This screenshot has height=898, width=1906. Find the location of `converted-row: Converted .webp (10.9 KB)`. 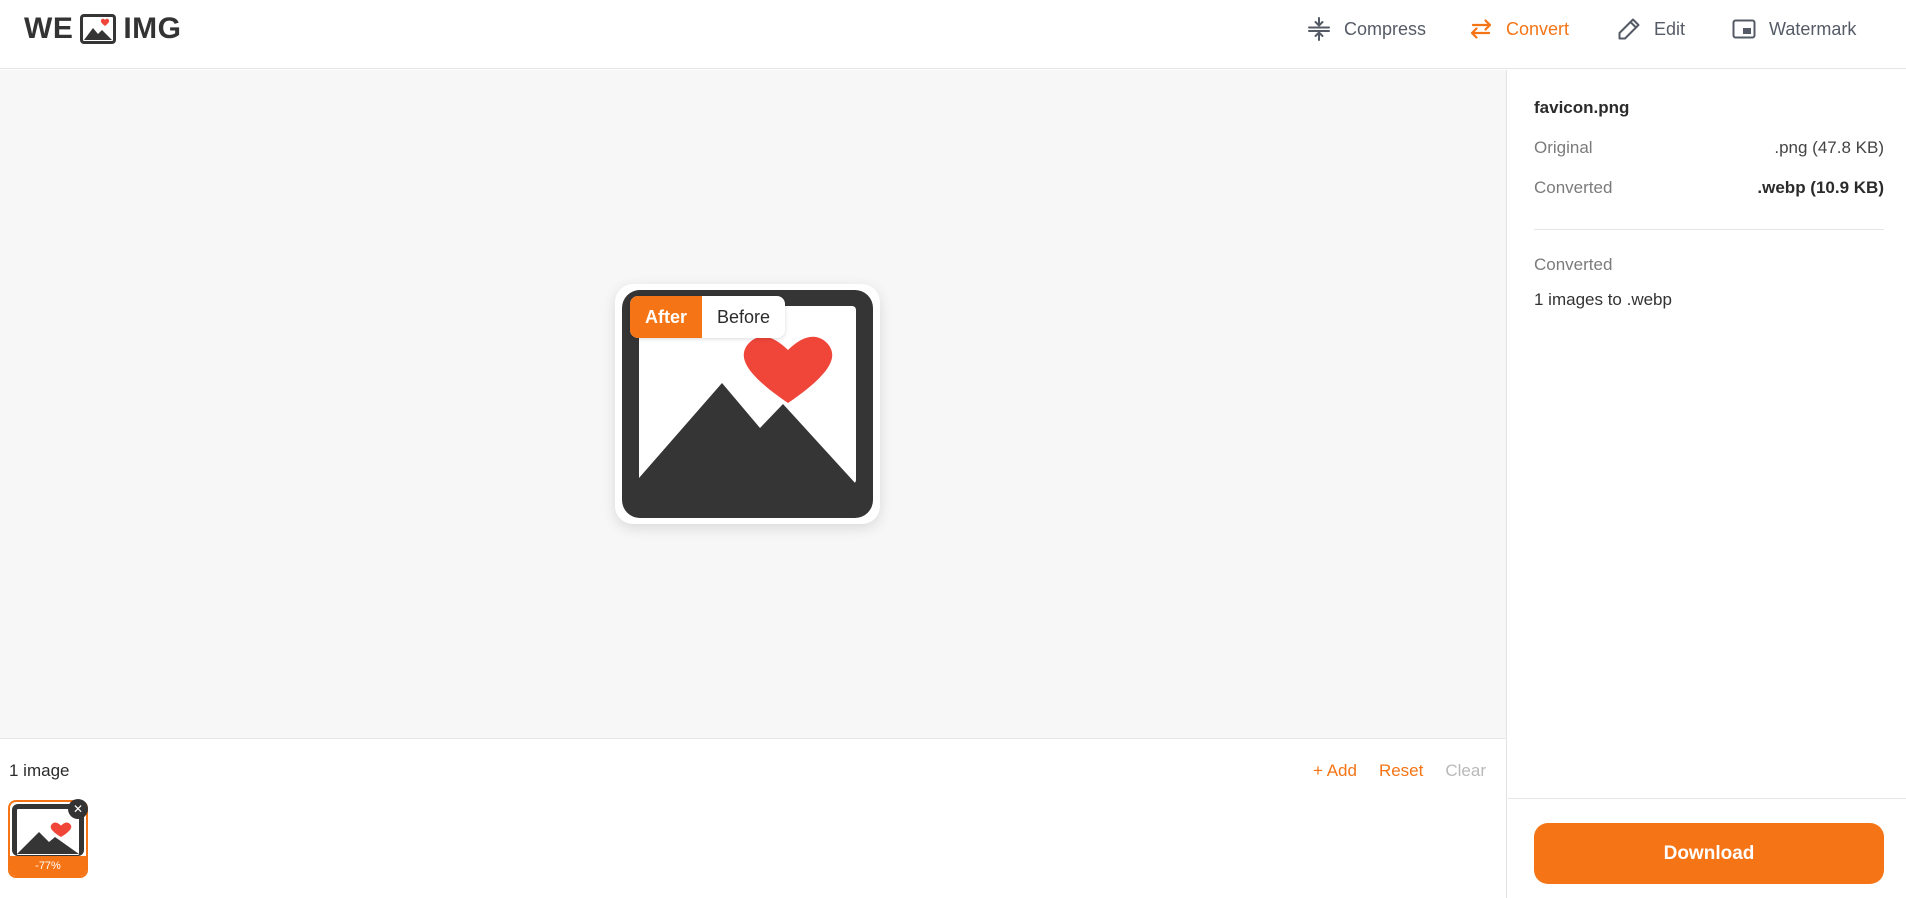

converted-row: Converted .webp (10.9 KB) is located at coordinates (1709, 188).